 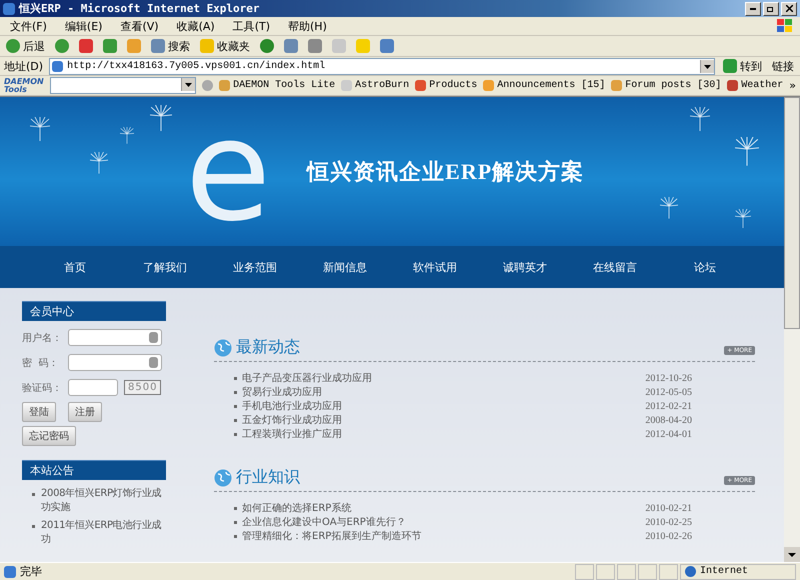 I want to click on back-button: 后退, so click(x=25, y=46).